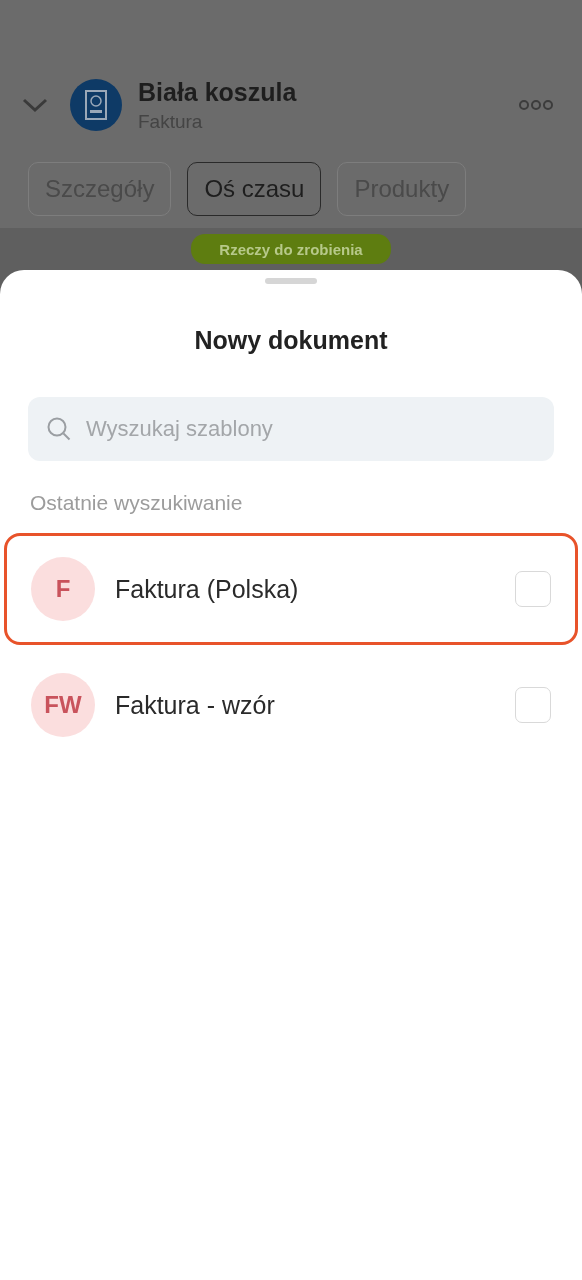  Describe the element at coordinates (310, 429) in the screenshot. I see `search-field: Wyszukaj szablony` at that location.